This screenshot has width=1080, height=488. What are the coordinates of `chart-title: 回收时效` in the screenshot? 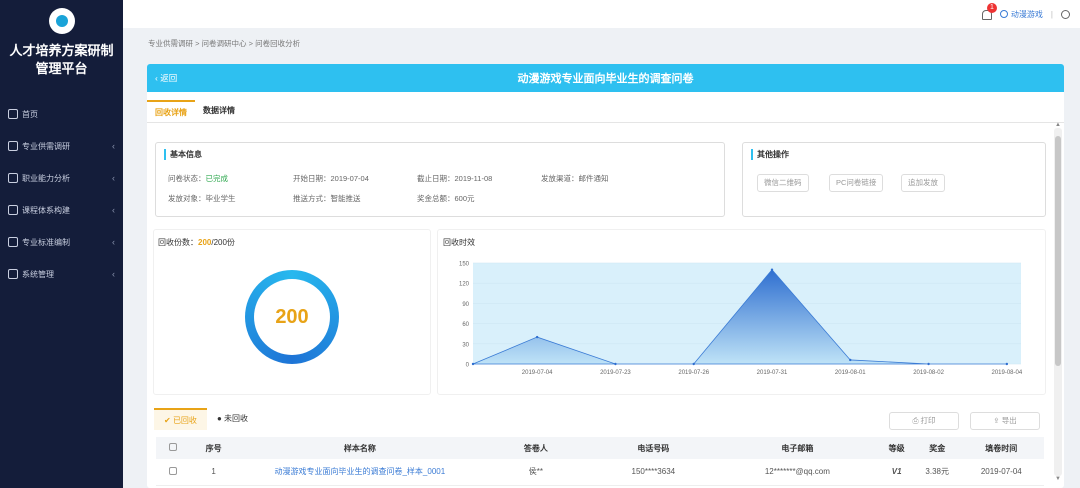 It's located at (459, 242).